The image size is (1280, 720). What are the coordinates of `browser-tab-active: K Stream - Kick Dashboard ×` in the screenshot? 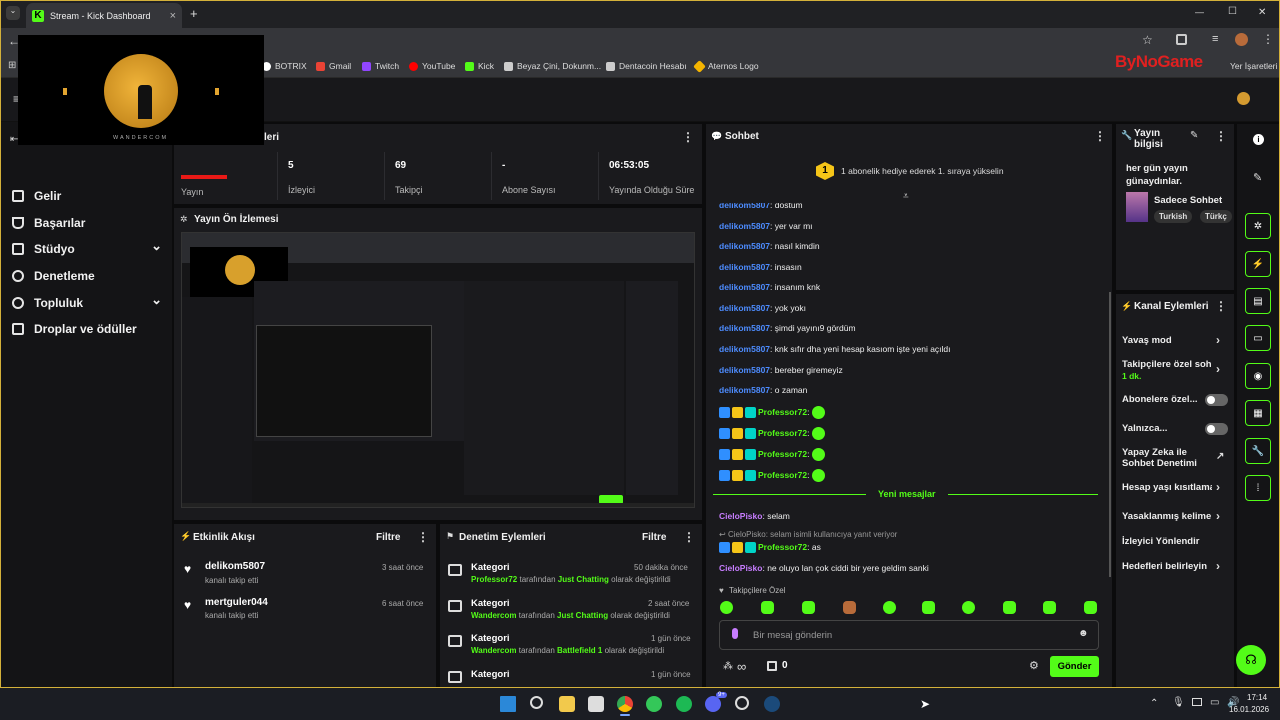 It's located at (104, 15).